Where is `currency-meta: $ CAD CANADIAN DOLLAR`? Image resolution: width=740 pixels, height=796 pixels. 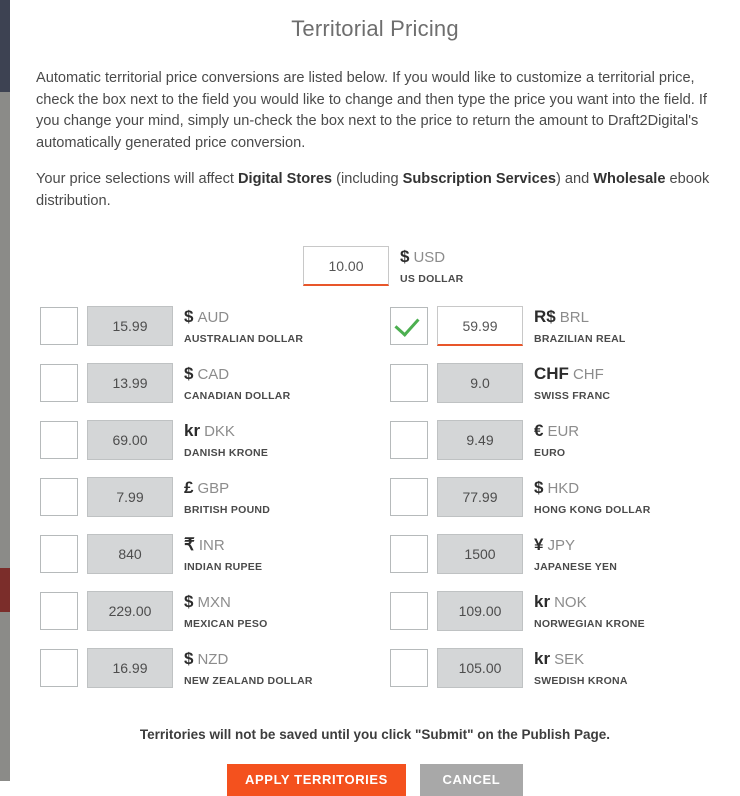
currency-meta: $ CAD CANADIAN DOLLAR is located at coordinates (231, 382).